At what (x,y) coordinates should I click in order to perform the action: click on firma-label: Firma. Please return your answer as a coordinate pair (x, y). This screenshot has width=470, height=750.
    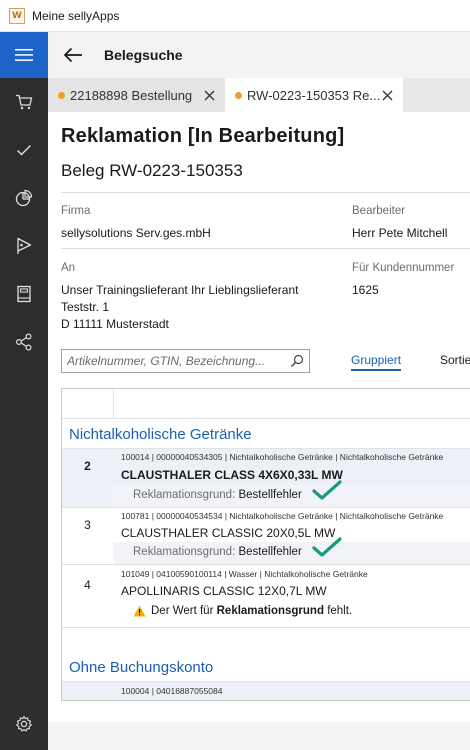
    Looking at the image, I should click on (76, 211).